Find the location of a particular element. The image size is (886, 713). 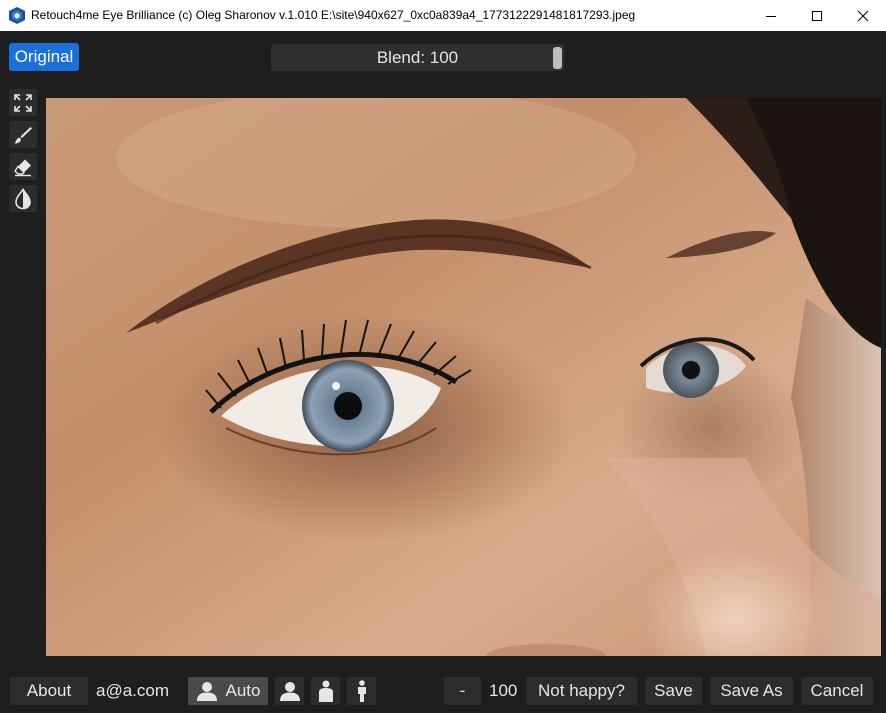

head-mode-button is located at coordinates (289, 691).